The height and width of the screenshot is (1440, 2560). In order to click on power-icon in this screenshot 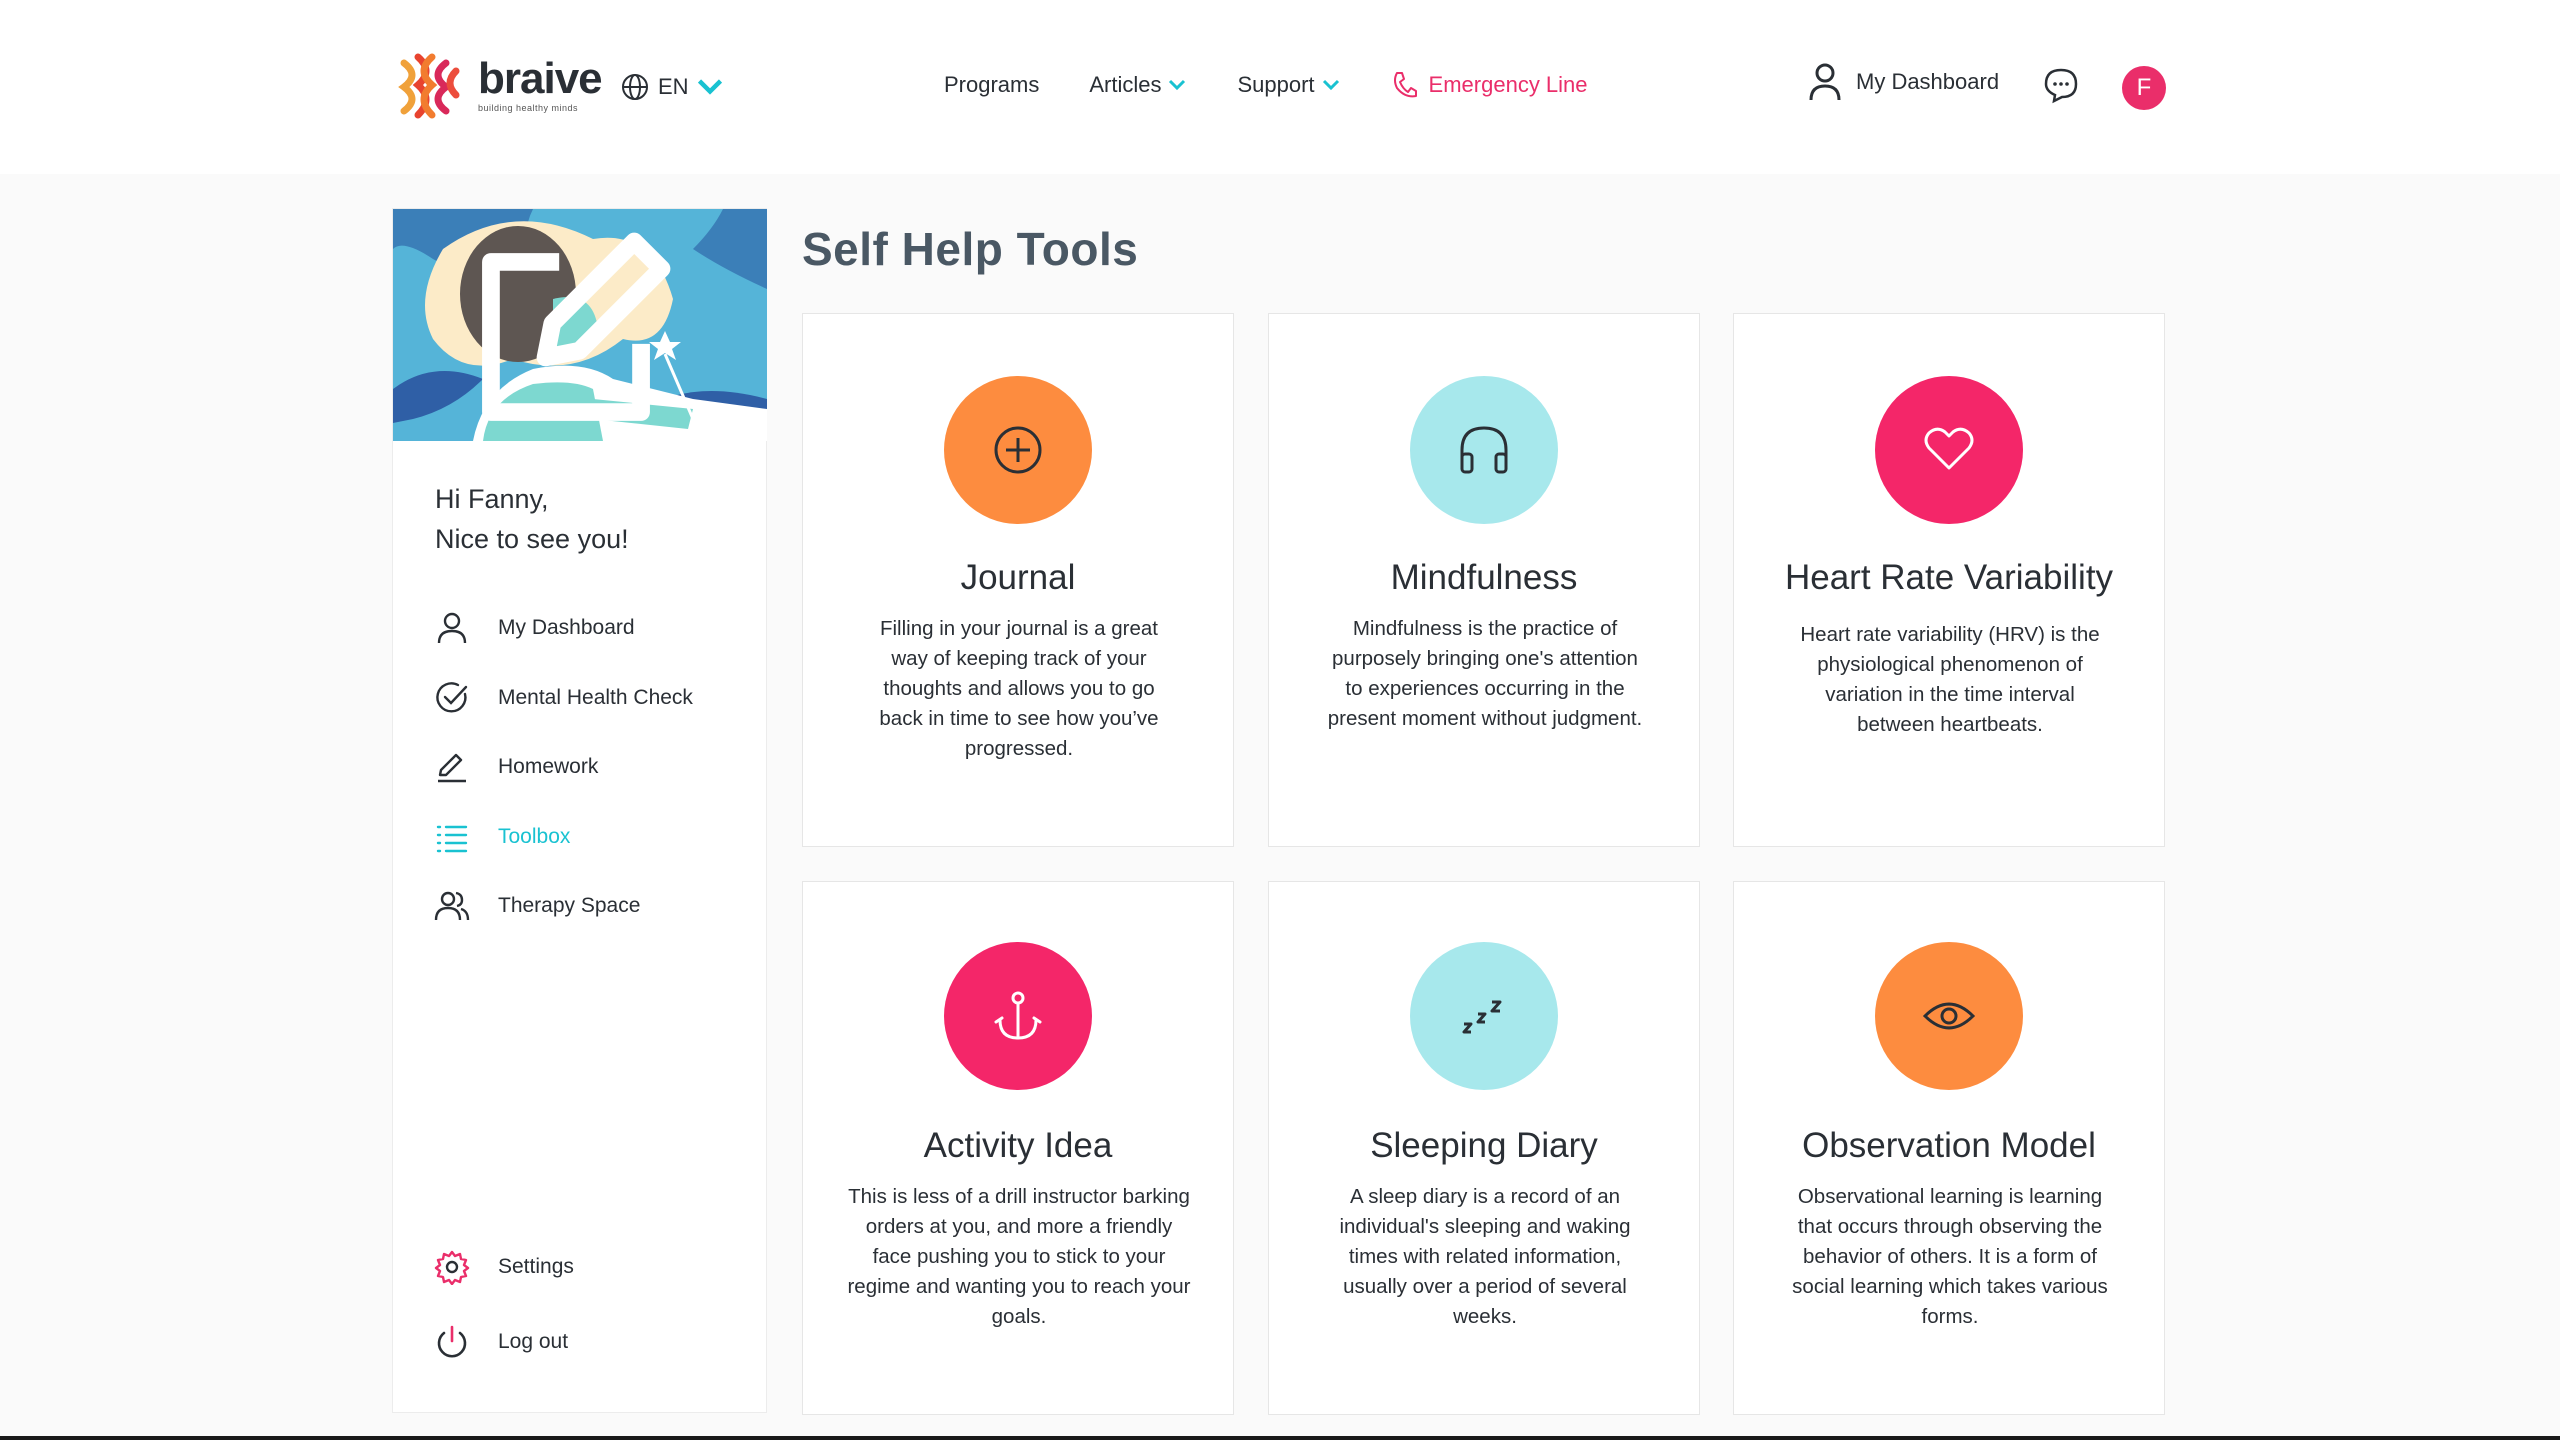, I will do `click(452, 1341)`.